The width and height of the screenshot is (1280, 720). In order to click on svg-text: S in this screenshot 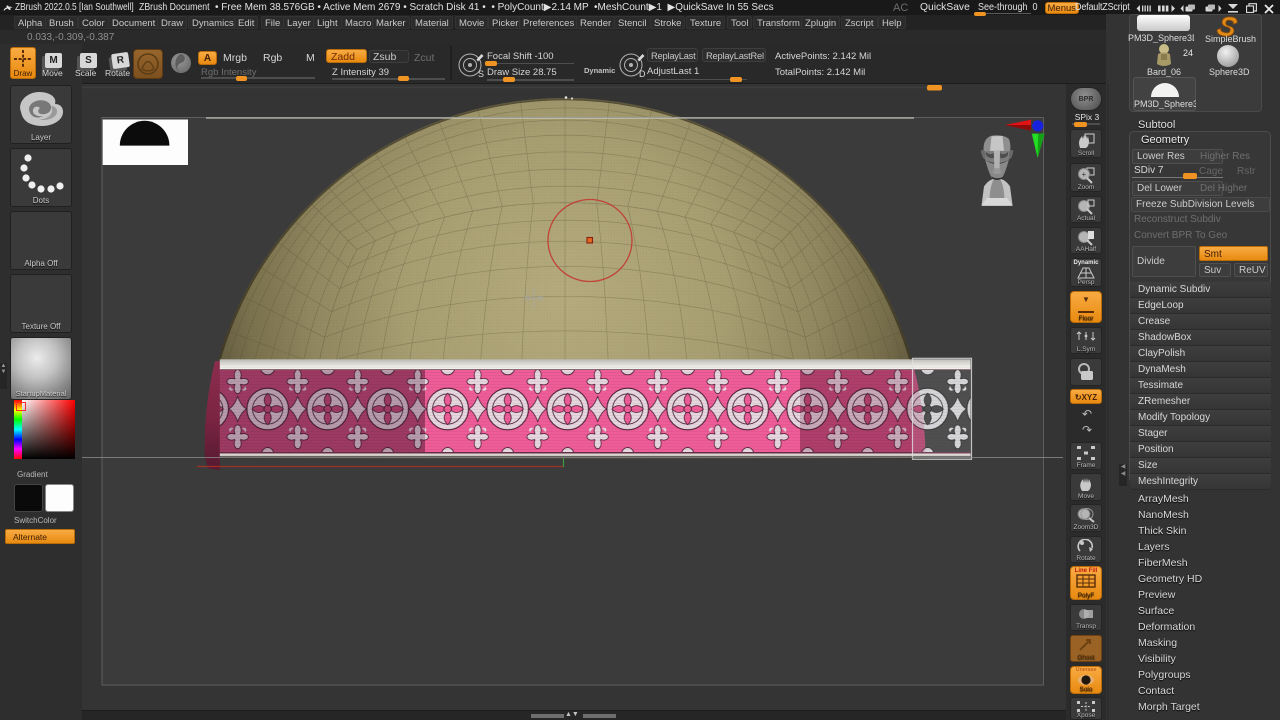, I will do `click(481, 74)`.